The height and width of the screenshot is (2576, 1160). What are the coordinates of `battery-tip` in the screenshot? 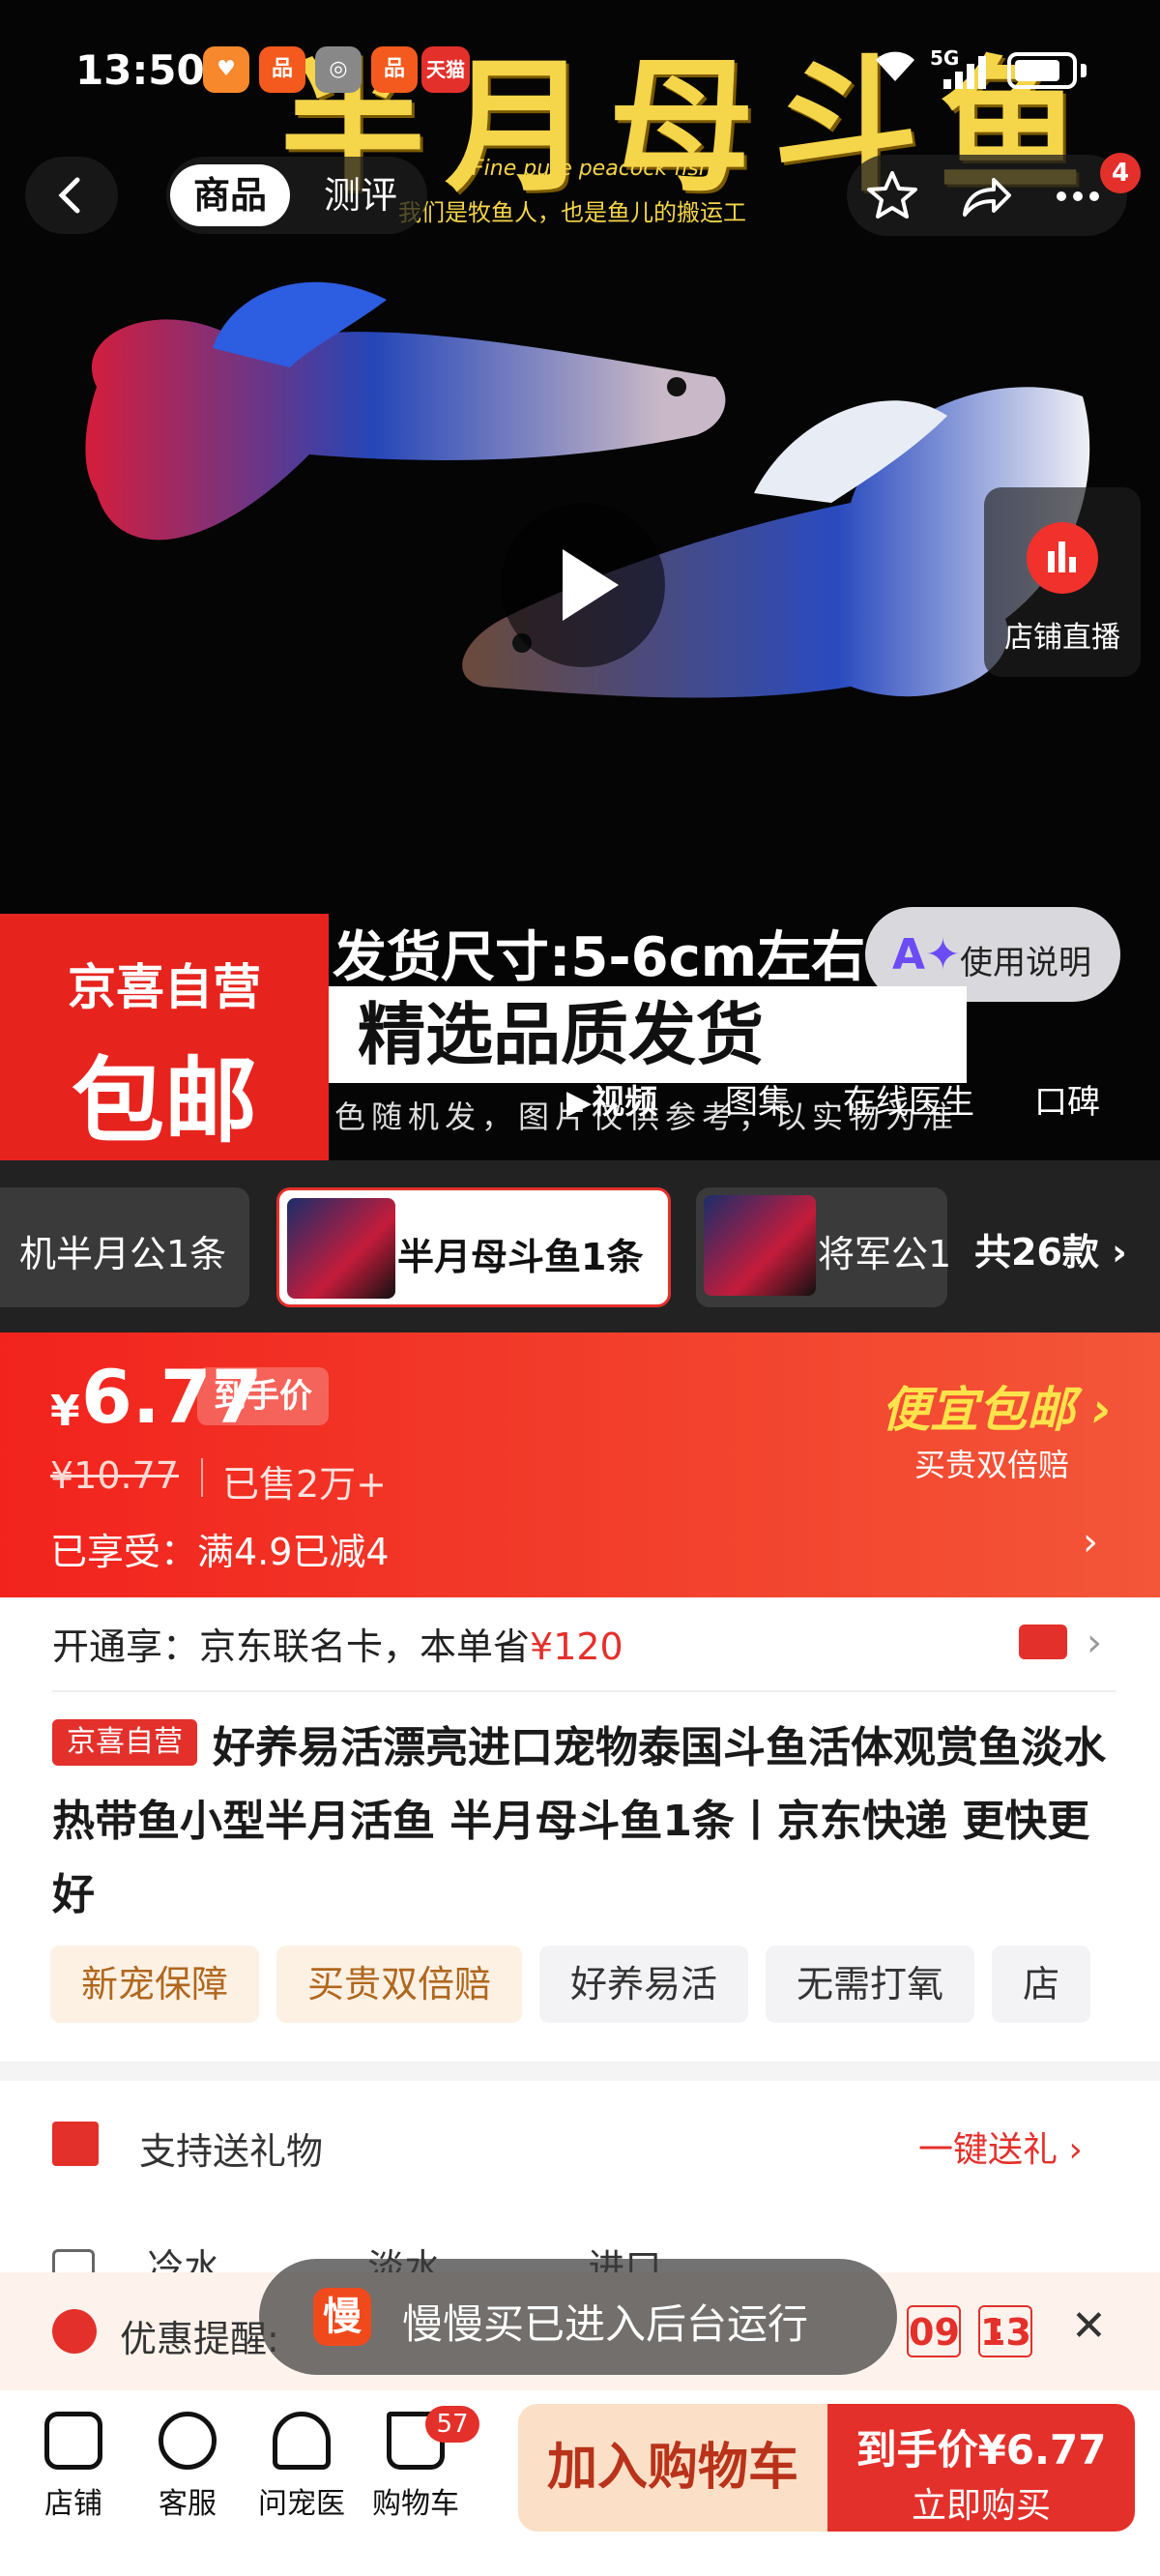 It's located at (1084, 70).